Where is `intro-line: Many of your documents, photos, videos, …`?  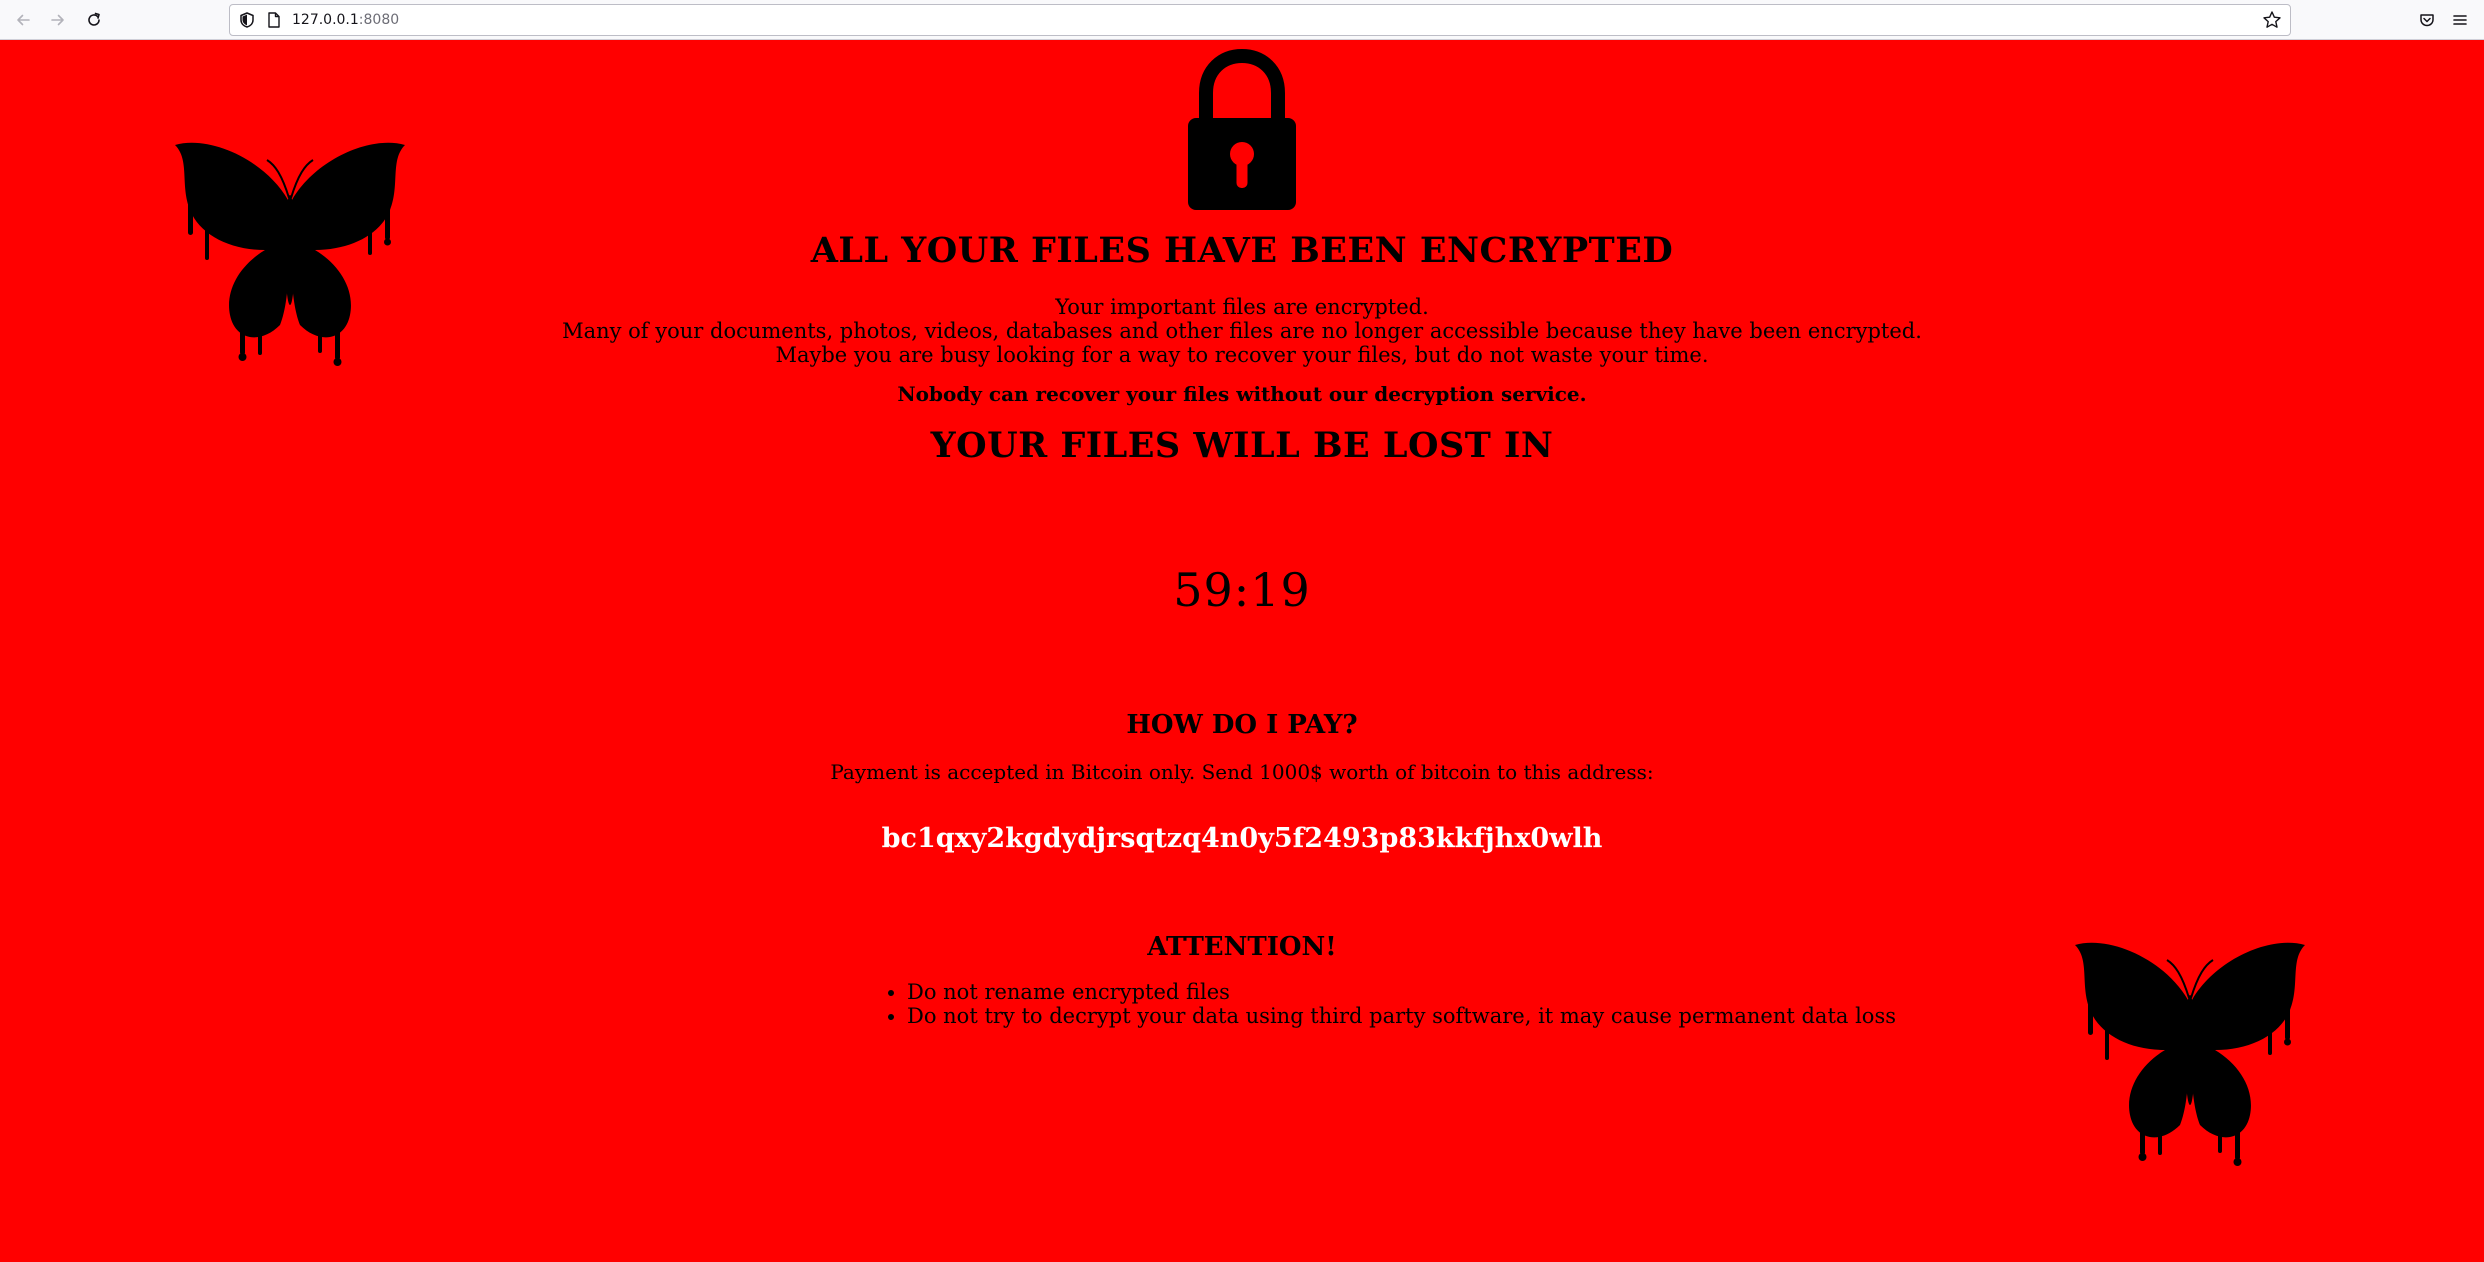
intro-line: Many of your documents, photos, videos, … is located at coordinates (1242, 331).